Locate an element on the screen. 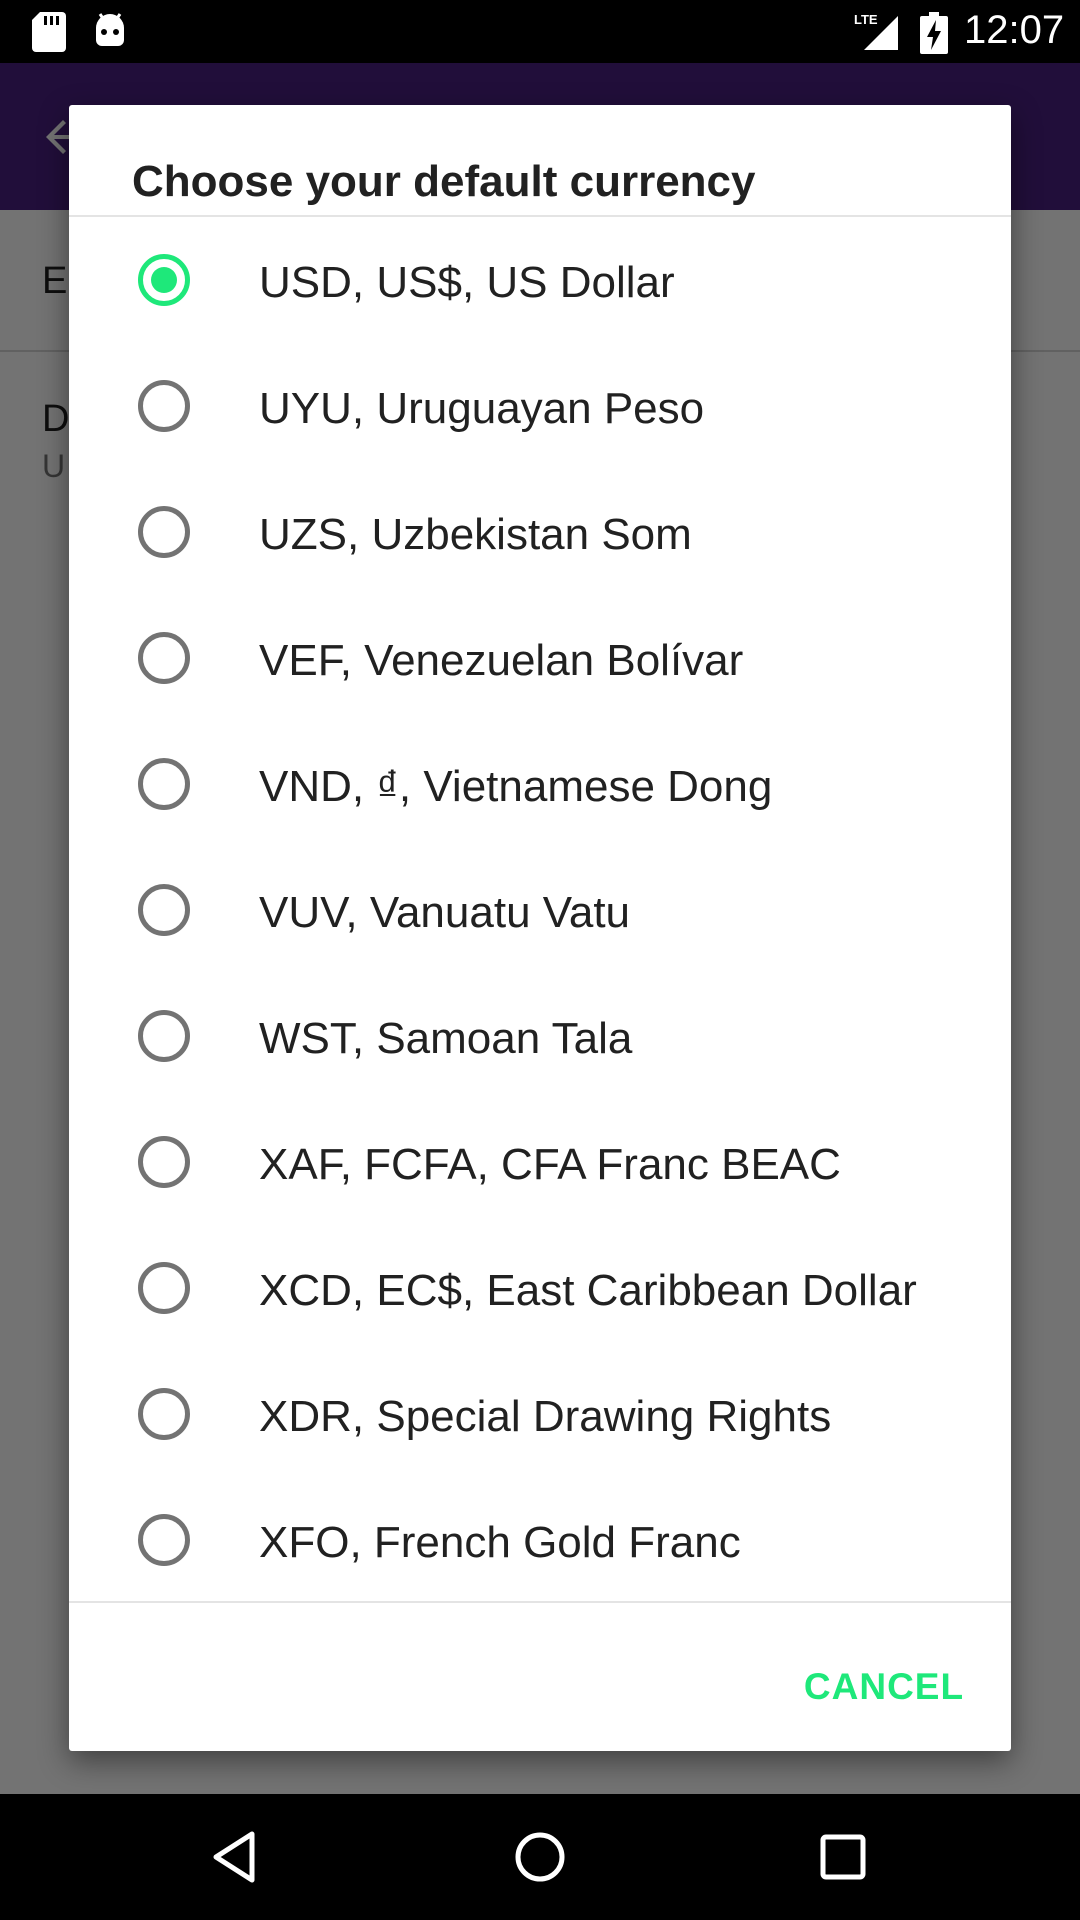 This screenshot has width=1080, height=1920. status-time: 12:07 is located at coordinates (1014, 30).